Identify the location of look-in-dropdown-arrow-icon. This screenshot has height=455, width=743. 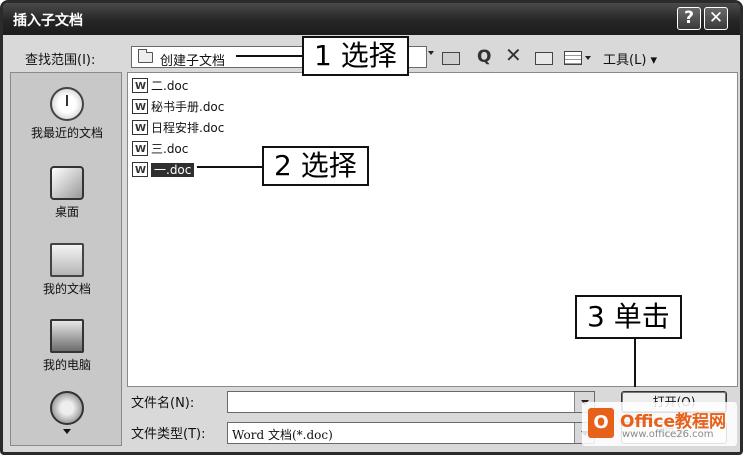
(431, 53).